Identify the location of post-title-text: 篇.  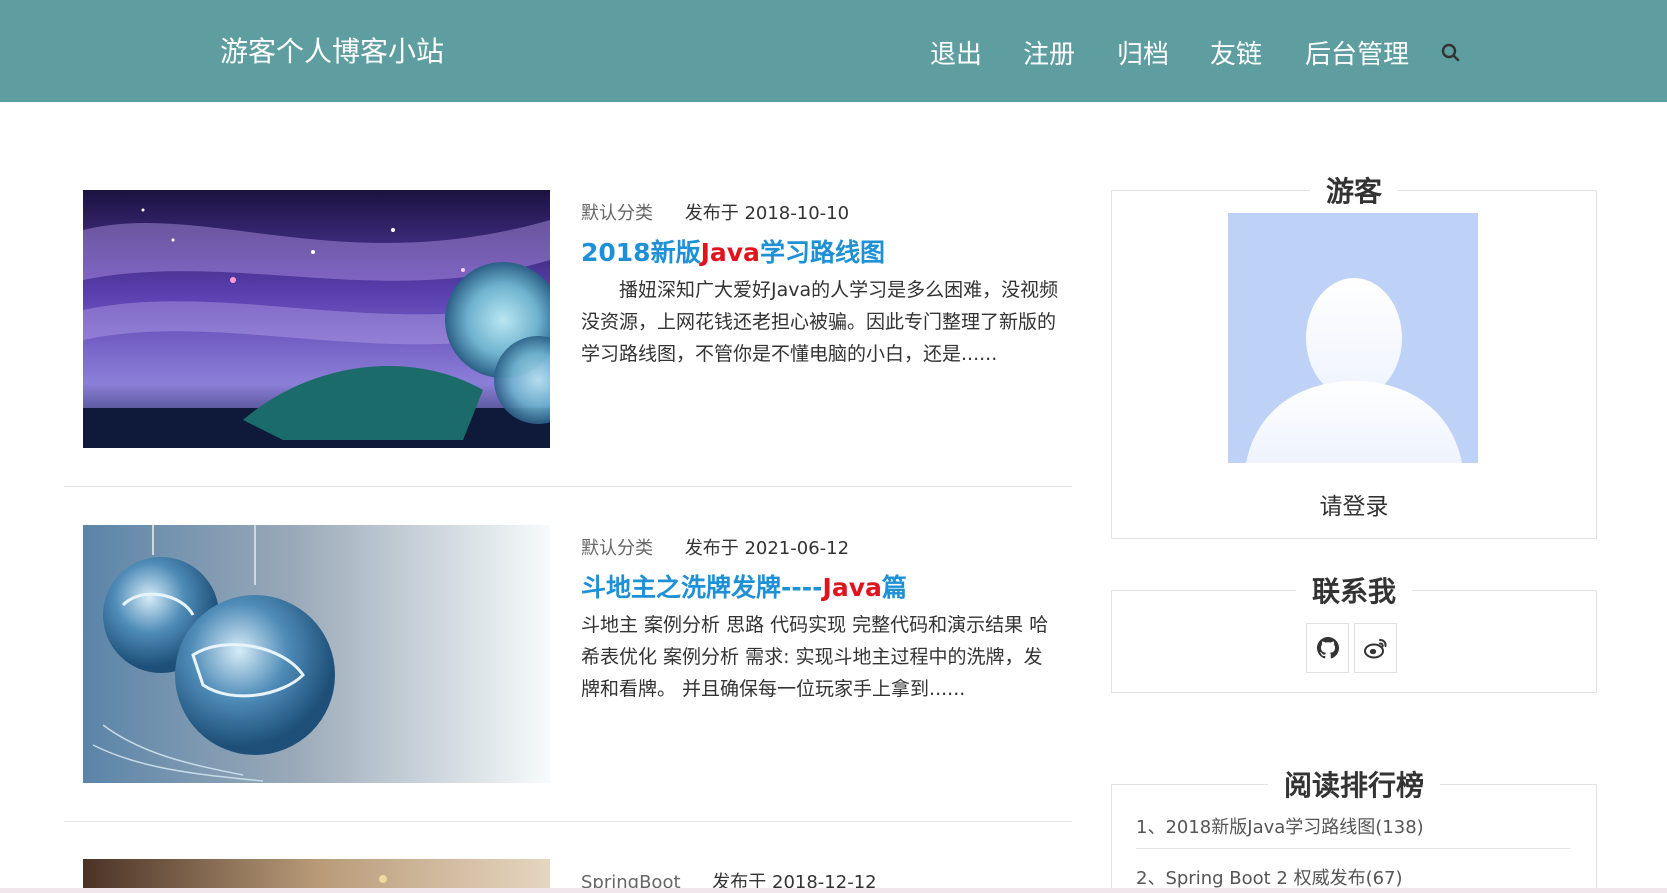
(894, 587).